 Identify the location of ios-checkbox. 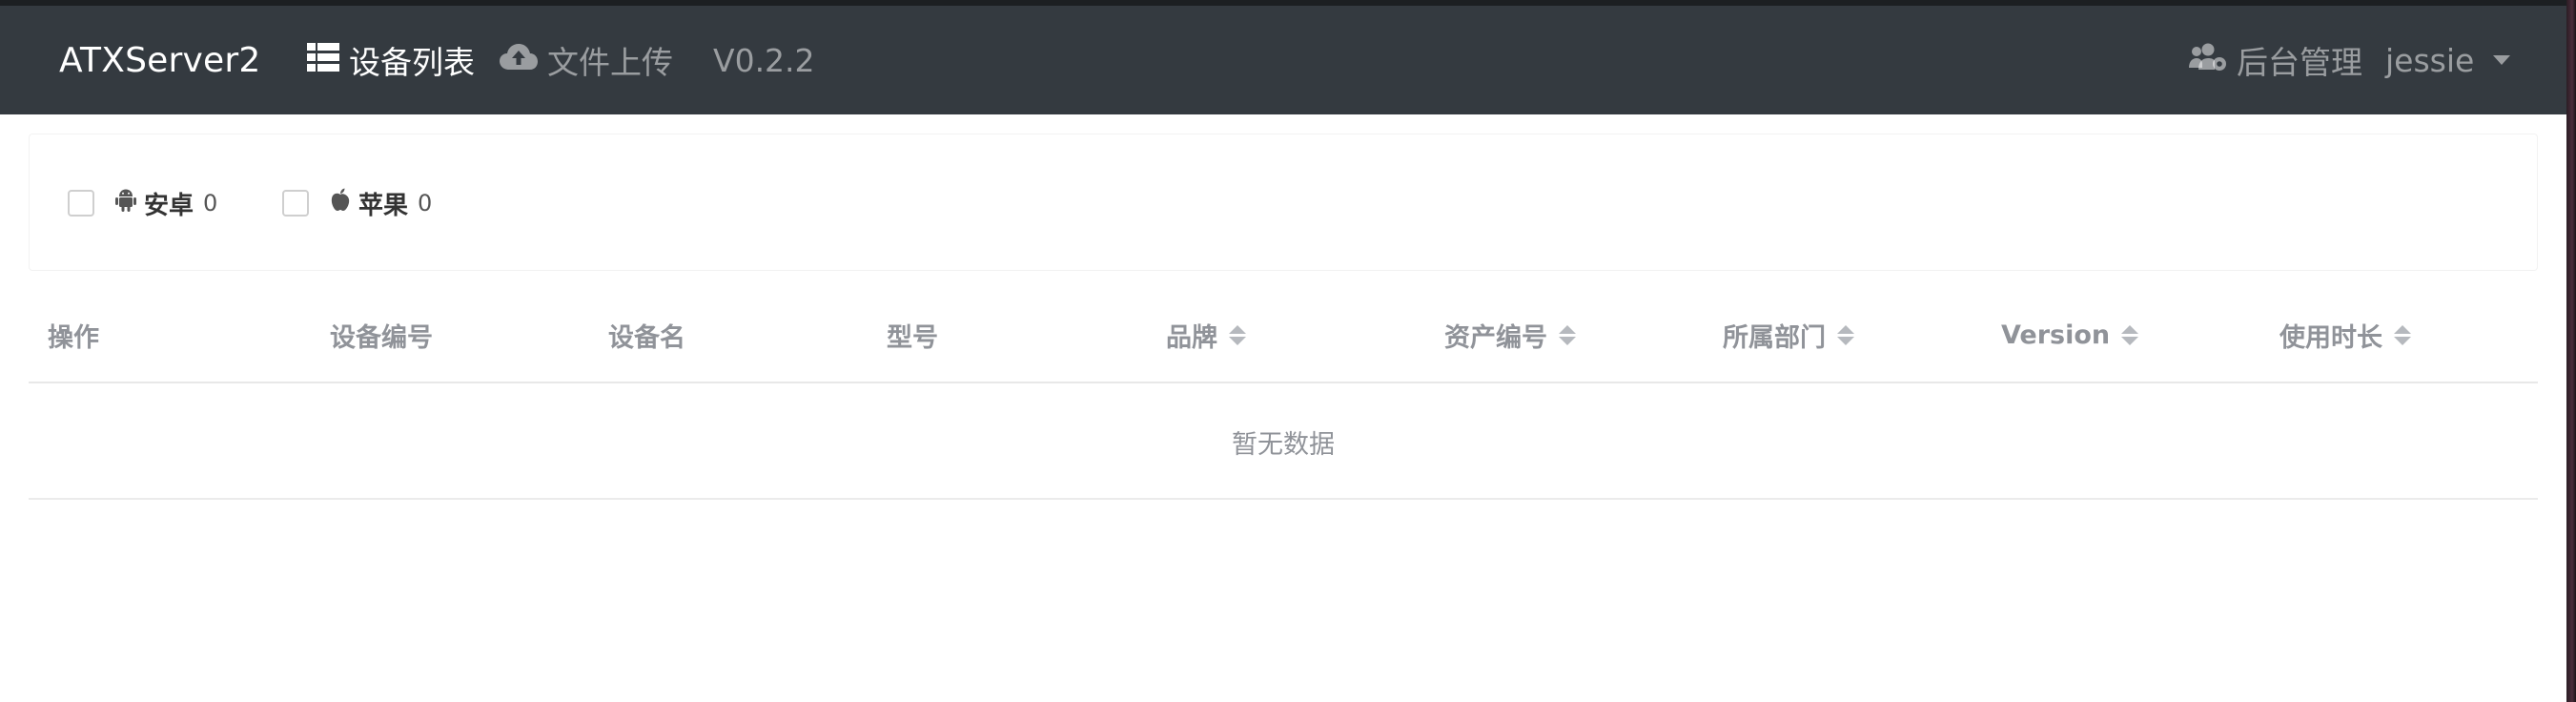
(295, 203).